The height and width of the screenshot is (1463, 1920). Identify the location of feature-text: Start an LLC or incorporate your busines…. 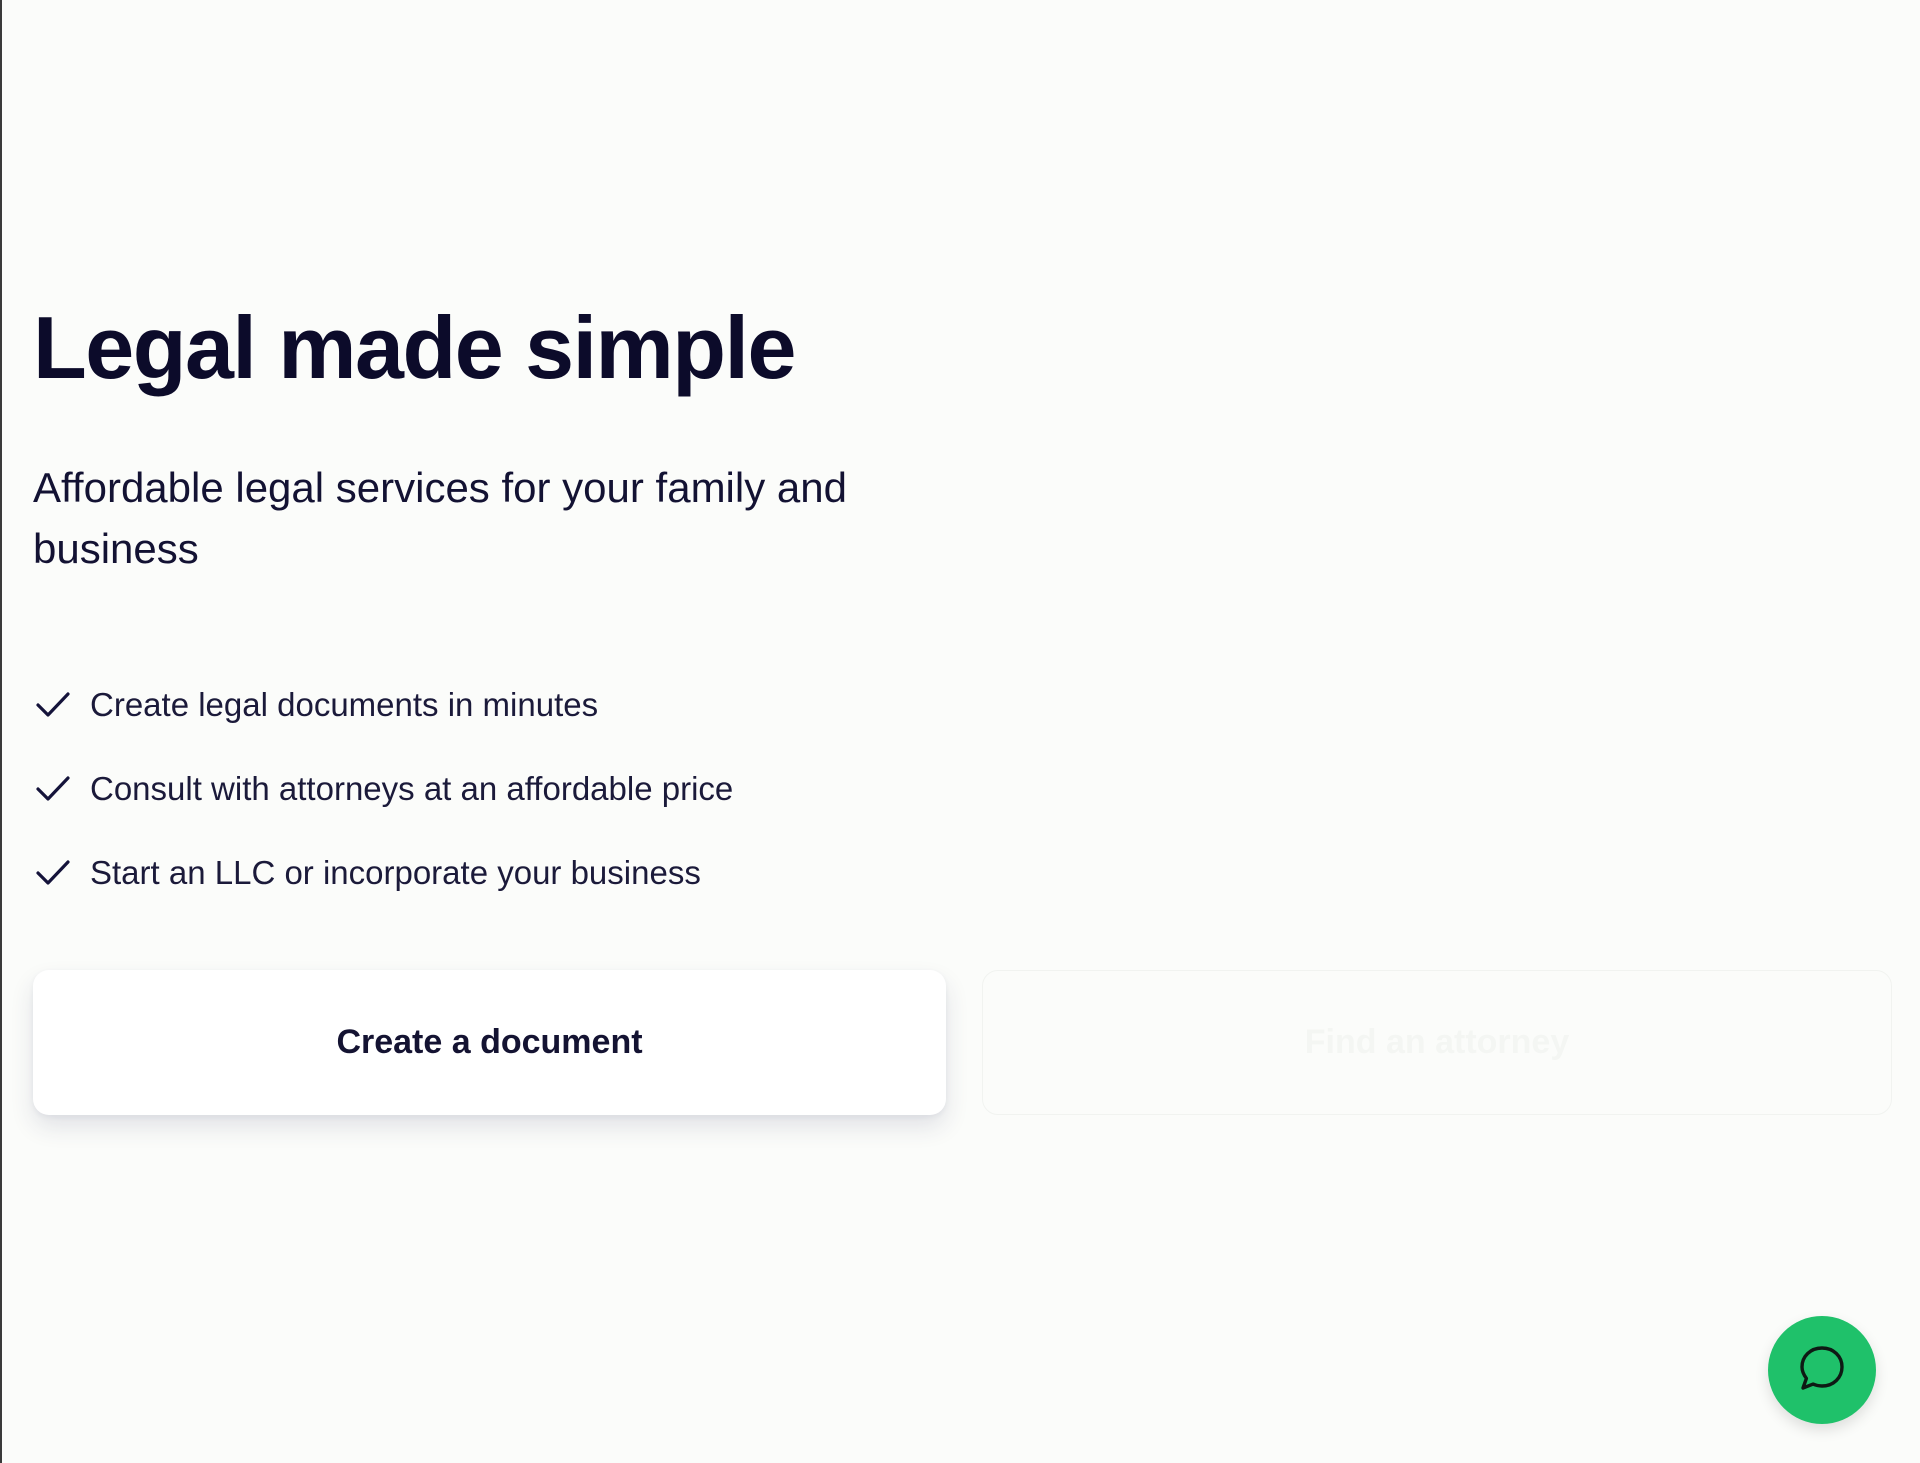
(395, 872).